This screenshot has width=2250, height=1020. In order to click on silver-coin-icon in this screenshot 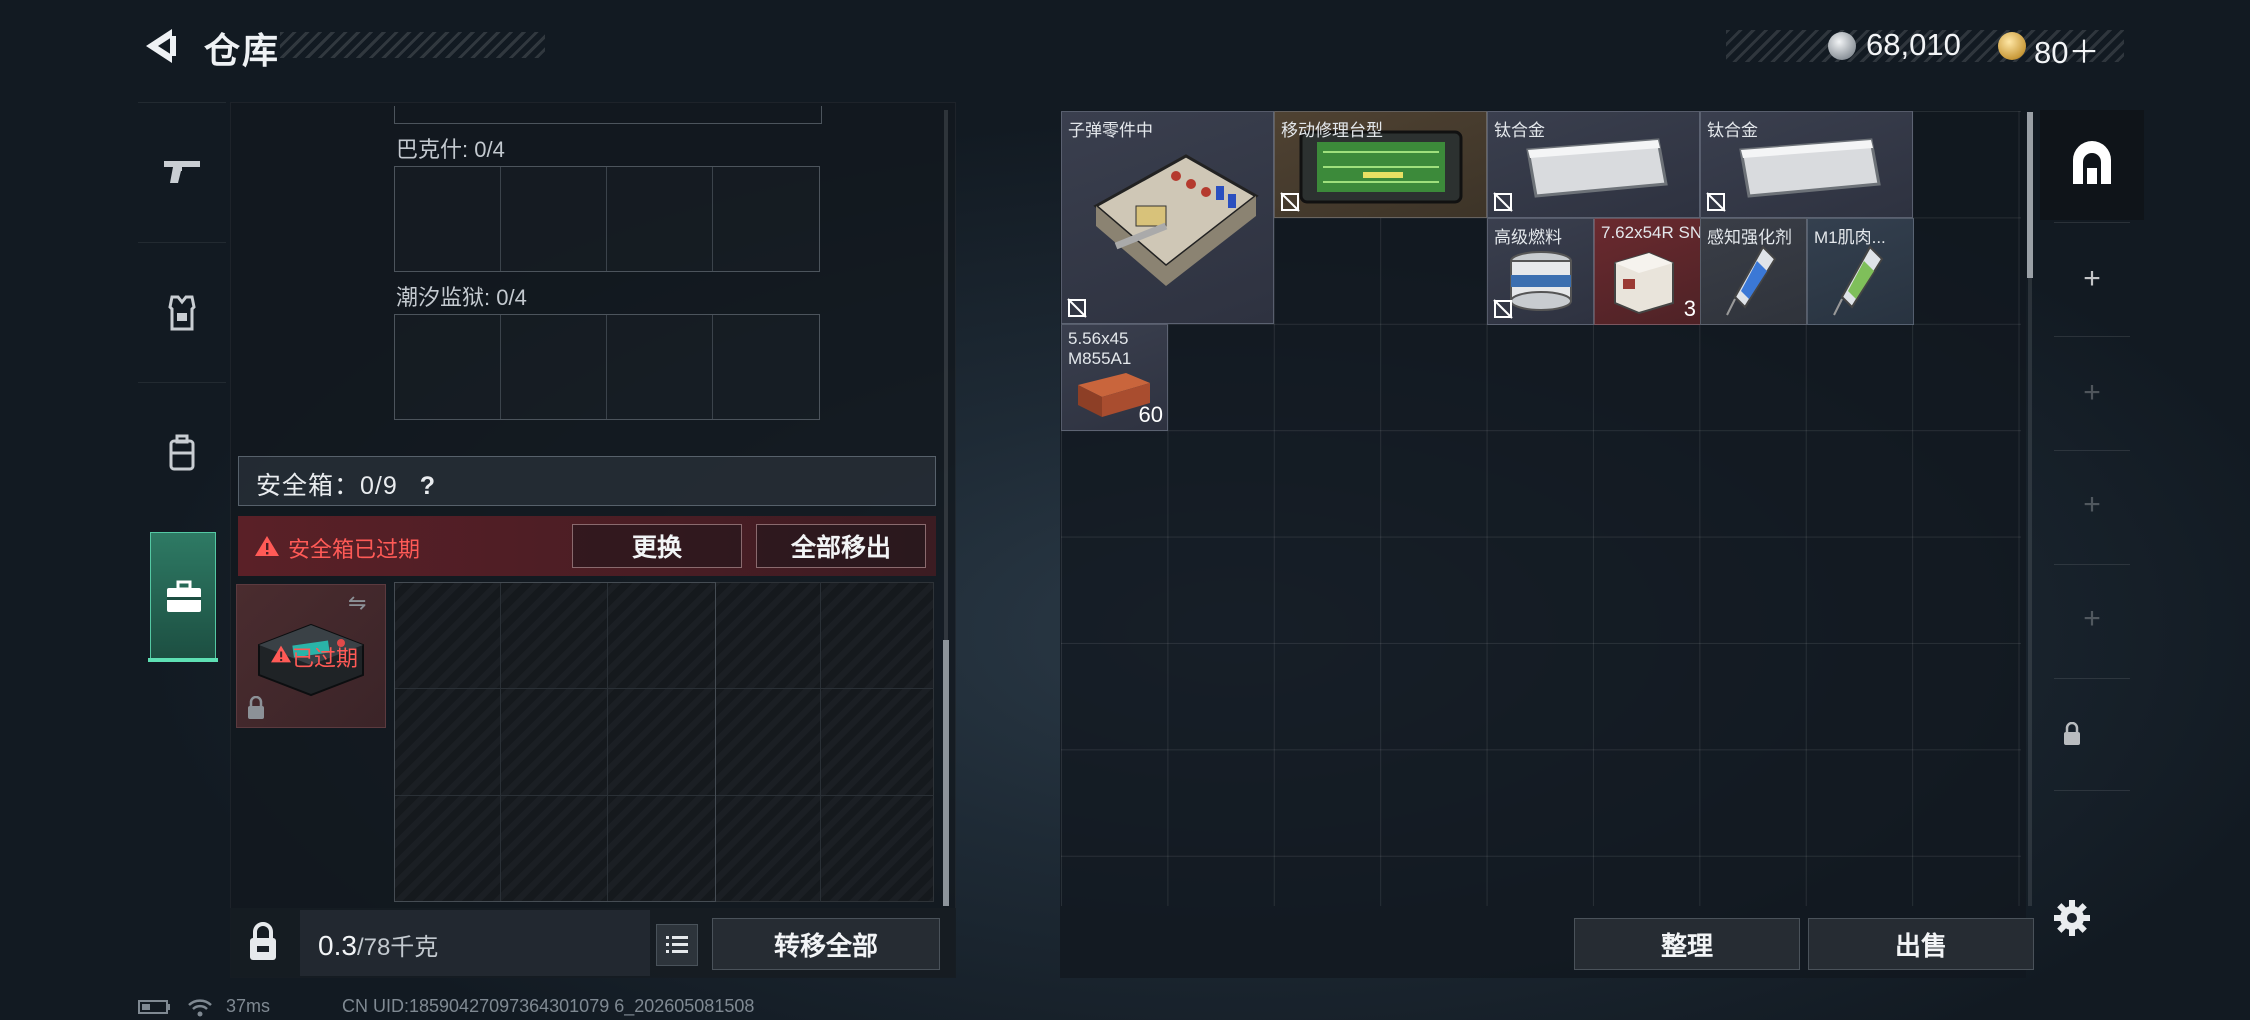, I will do `click(1842, 46)`.